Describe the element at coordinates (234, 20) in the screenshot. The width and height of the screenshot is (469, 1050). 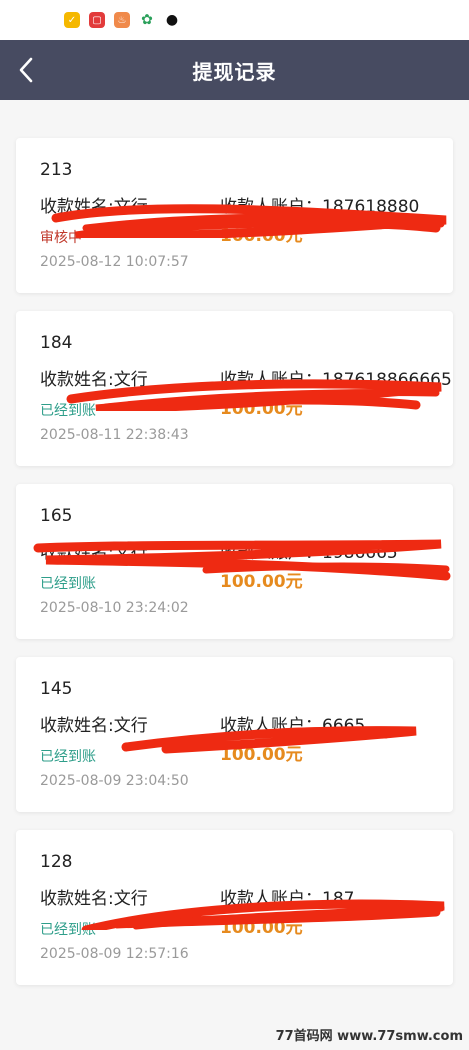
I see `status-bar: ✓ ▢ ♨ ✿ ●` at that location.